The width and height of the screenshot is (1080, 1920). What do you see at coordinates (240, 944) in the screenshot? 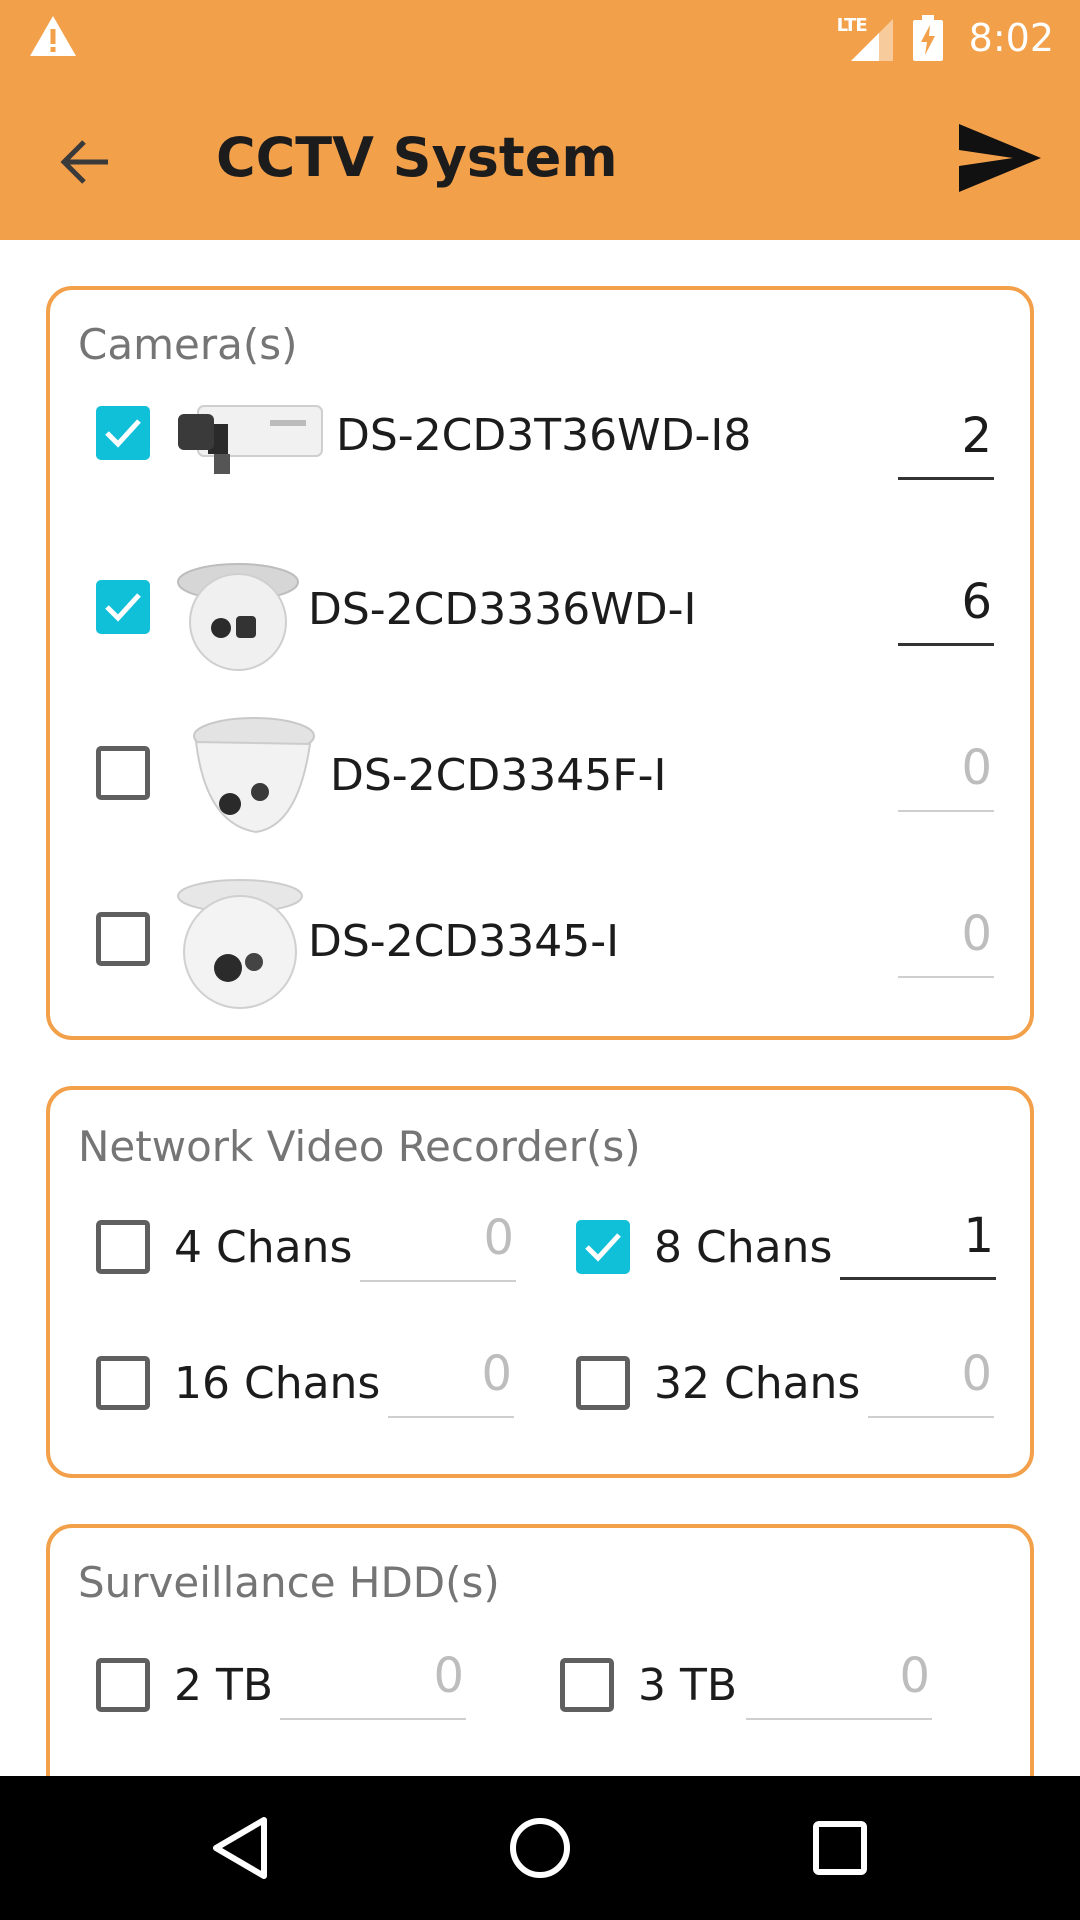
I see `turret-camera-white-image` at bounding box center [240, 944].